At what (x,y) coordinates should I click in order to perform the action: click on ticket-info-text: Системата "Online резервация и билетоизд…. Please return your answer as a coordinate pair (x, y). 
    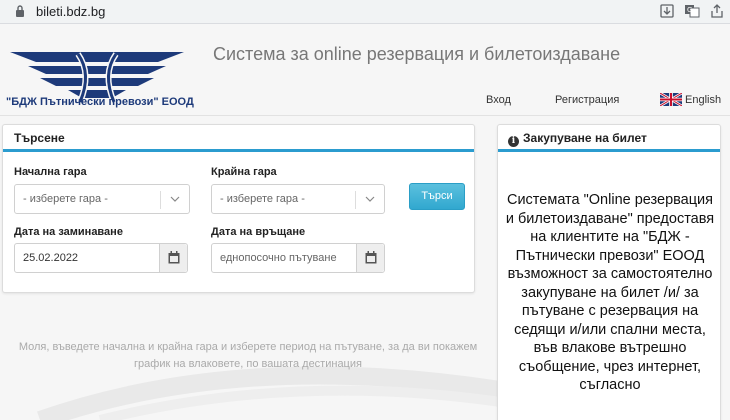
    Looking at the image, I should click on (610, 292).